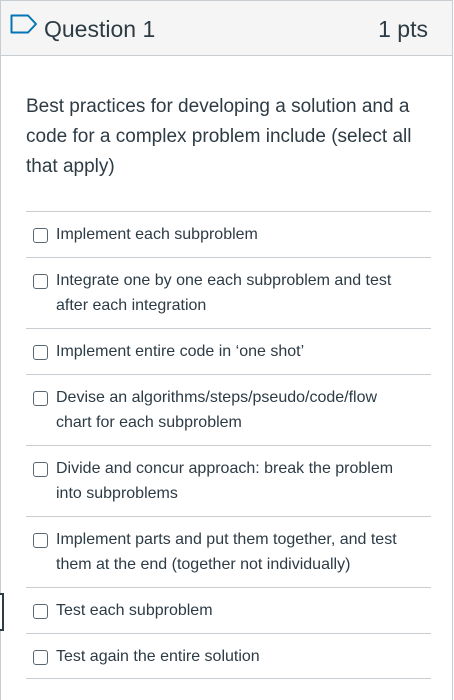 The image size is (454, 700). I want to click on question-title: Question 1, so click(100, 29).